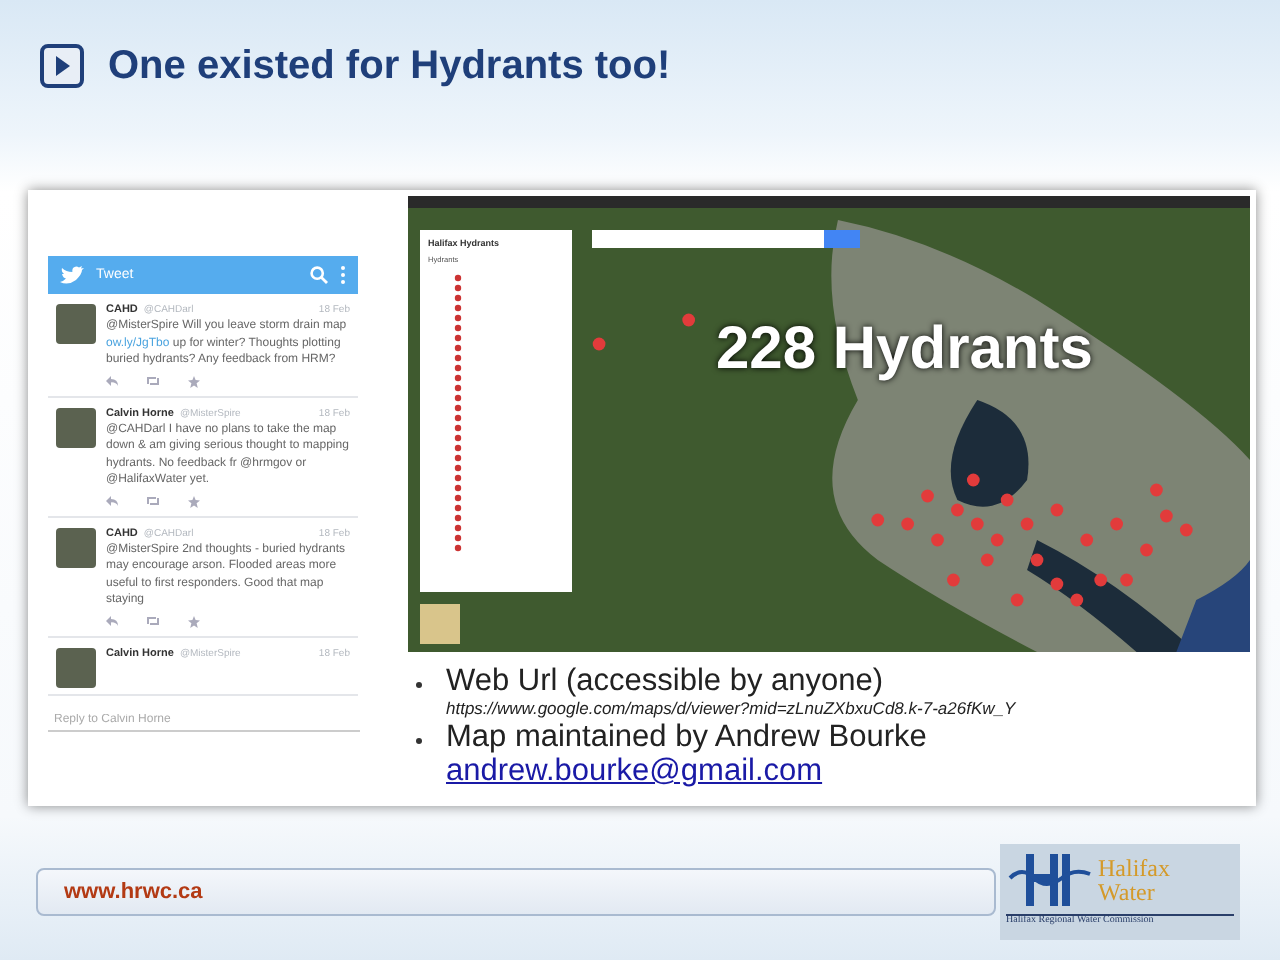  I want to click on bird-icon, so click(72, 275).